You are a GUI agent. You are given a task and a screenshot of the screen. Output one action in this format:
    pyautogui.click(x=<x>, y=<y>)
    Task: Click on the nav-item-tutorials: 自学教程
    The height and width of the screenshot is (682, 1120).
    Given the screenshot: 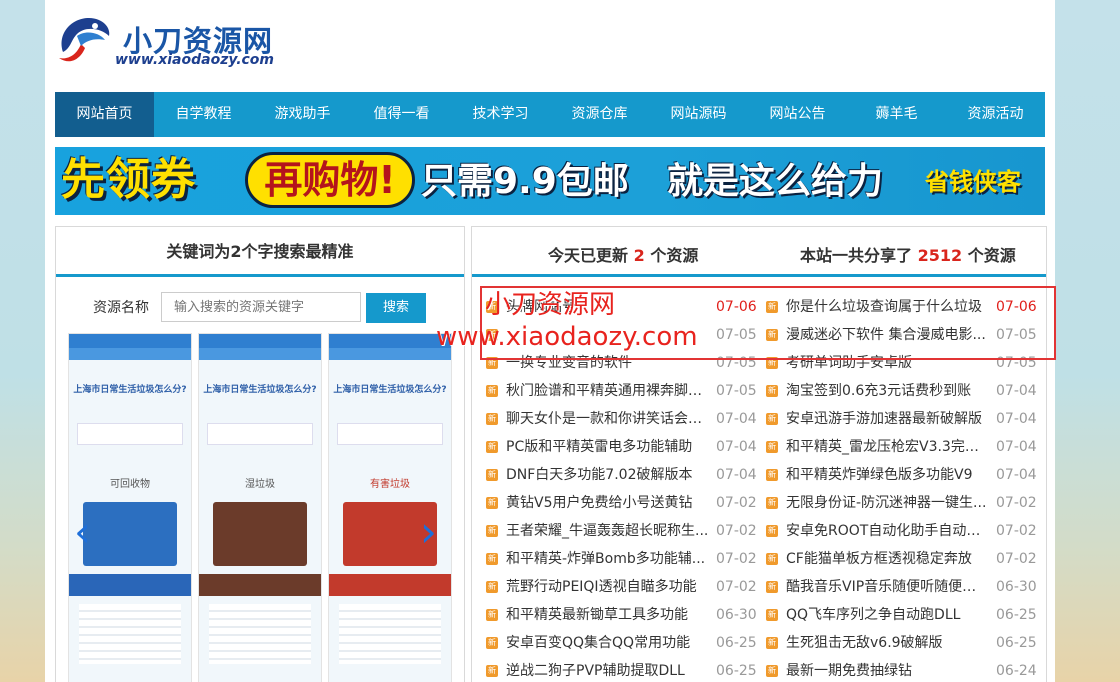 What is the action you would take?
    pyautogui.click(x=203, y=114)
    